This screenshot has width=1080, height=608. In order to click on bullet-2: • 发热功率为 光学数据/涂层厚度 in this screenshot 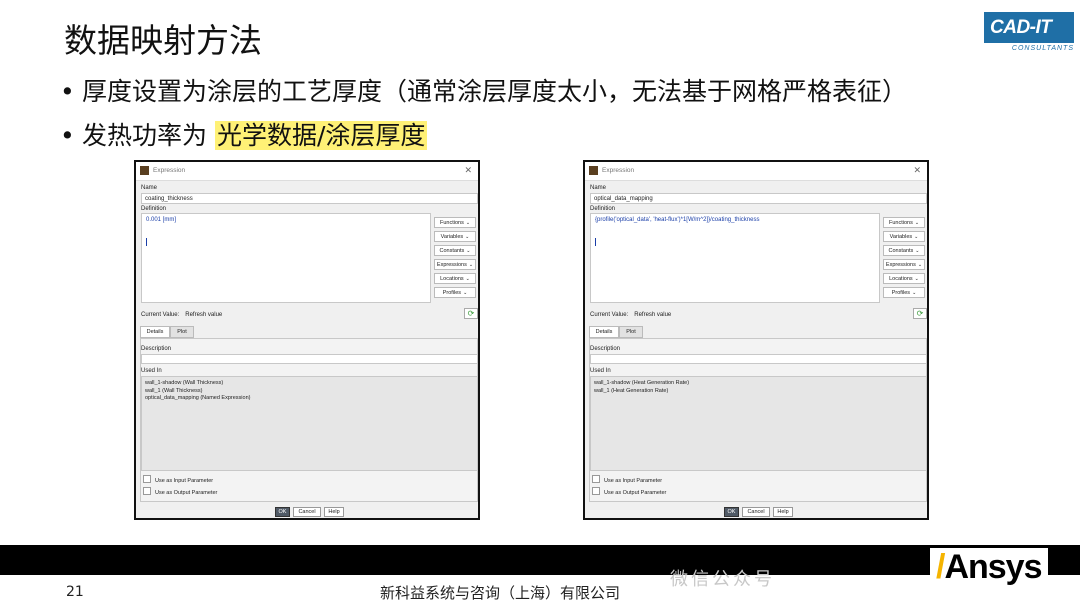, I will do `click(244, 134)`.